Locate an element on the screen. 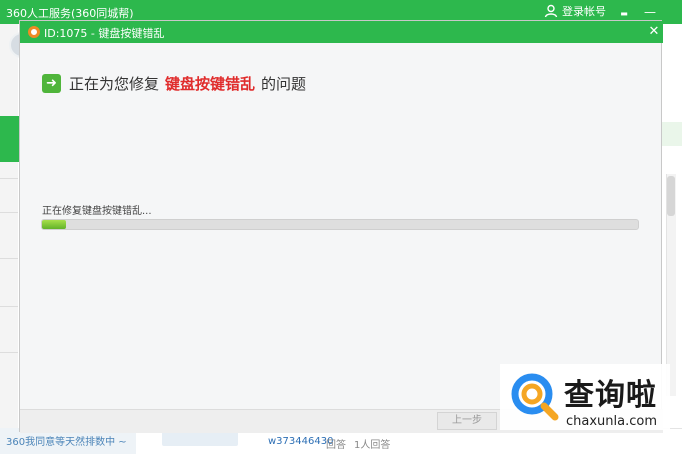 The image size is (682, 454). menu-icon: ▬ is located at coordinates (624, 13).